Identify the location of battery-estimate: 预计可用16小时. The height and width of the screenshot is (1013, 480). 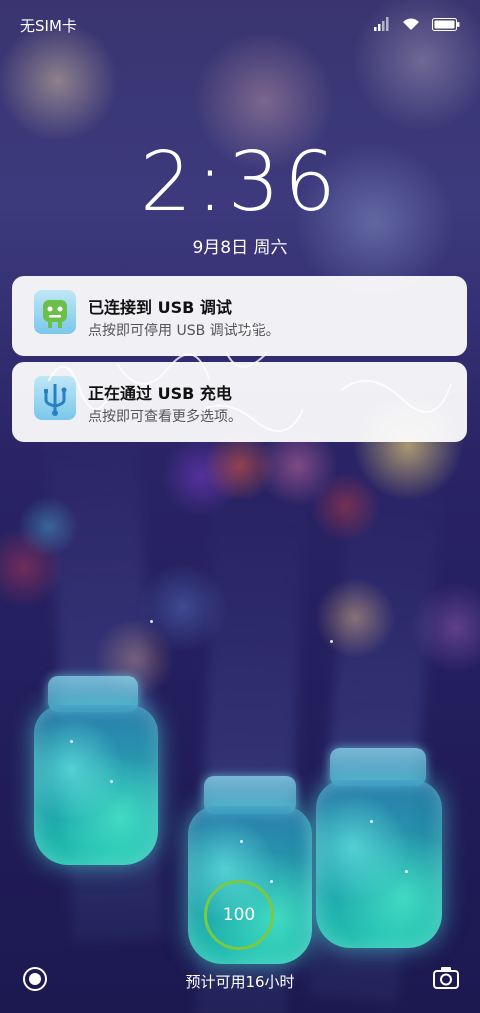
(240, 982).